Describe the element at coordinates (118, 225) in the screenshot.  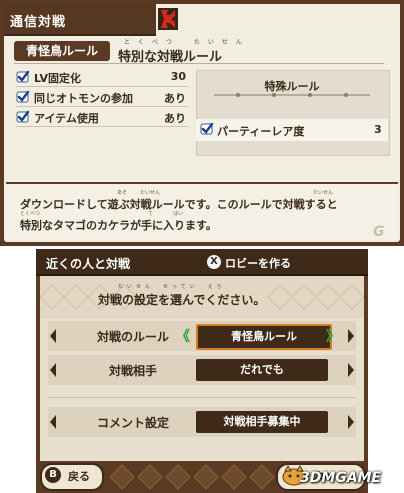
I see `description-line-2: 特別なタマゴのカケラが手に入ります。` at that location.